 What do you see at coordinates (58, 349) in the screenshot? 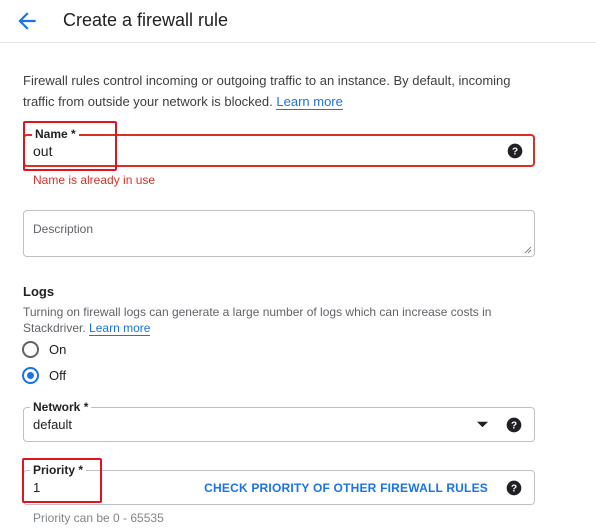
I see `radio-label-on: On` at bounding box center [58, 349].